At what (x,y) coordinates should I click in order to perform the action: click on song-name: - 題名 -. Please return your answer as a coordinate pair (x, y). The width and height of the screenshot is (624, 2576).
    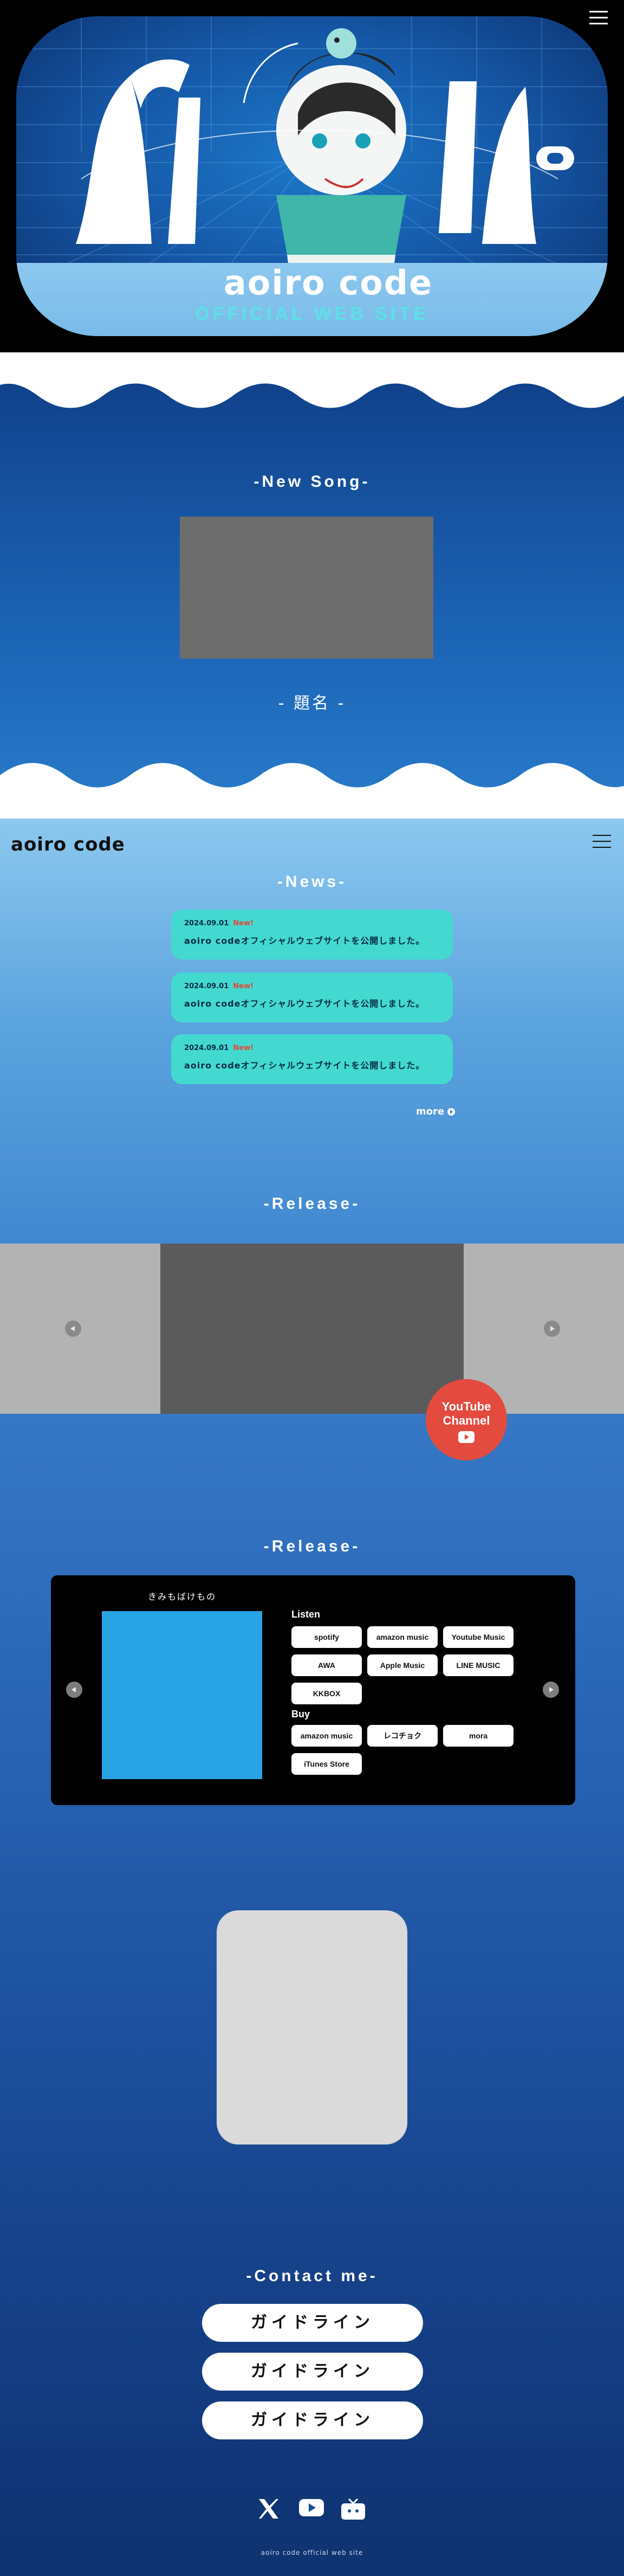
    Looking at the image, I should click on (312, 703).